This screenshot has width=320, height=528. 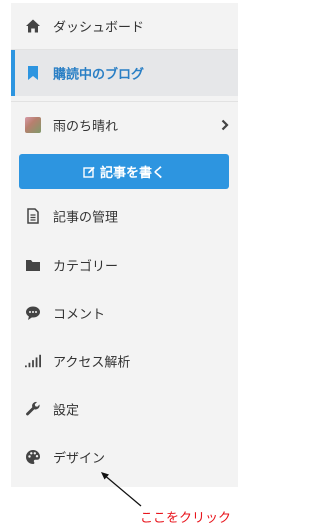 What do you see at coordinates (99, 75) in the screenshot?
I see `sidebar-item-label: 購読中のブログ` at bounding box center [99, 75].